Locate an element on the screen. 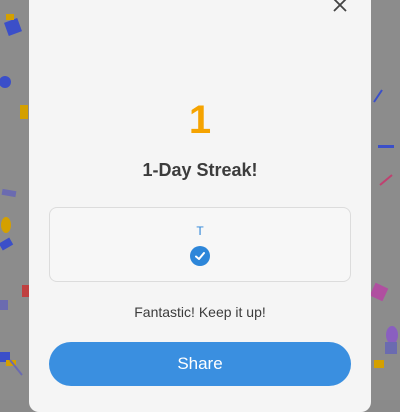 This screenshot has height=412, width=400. streak-count: 1 is located at coordinates (200, 120).